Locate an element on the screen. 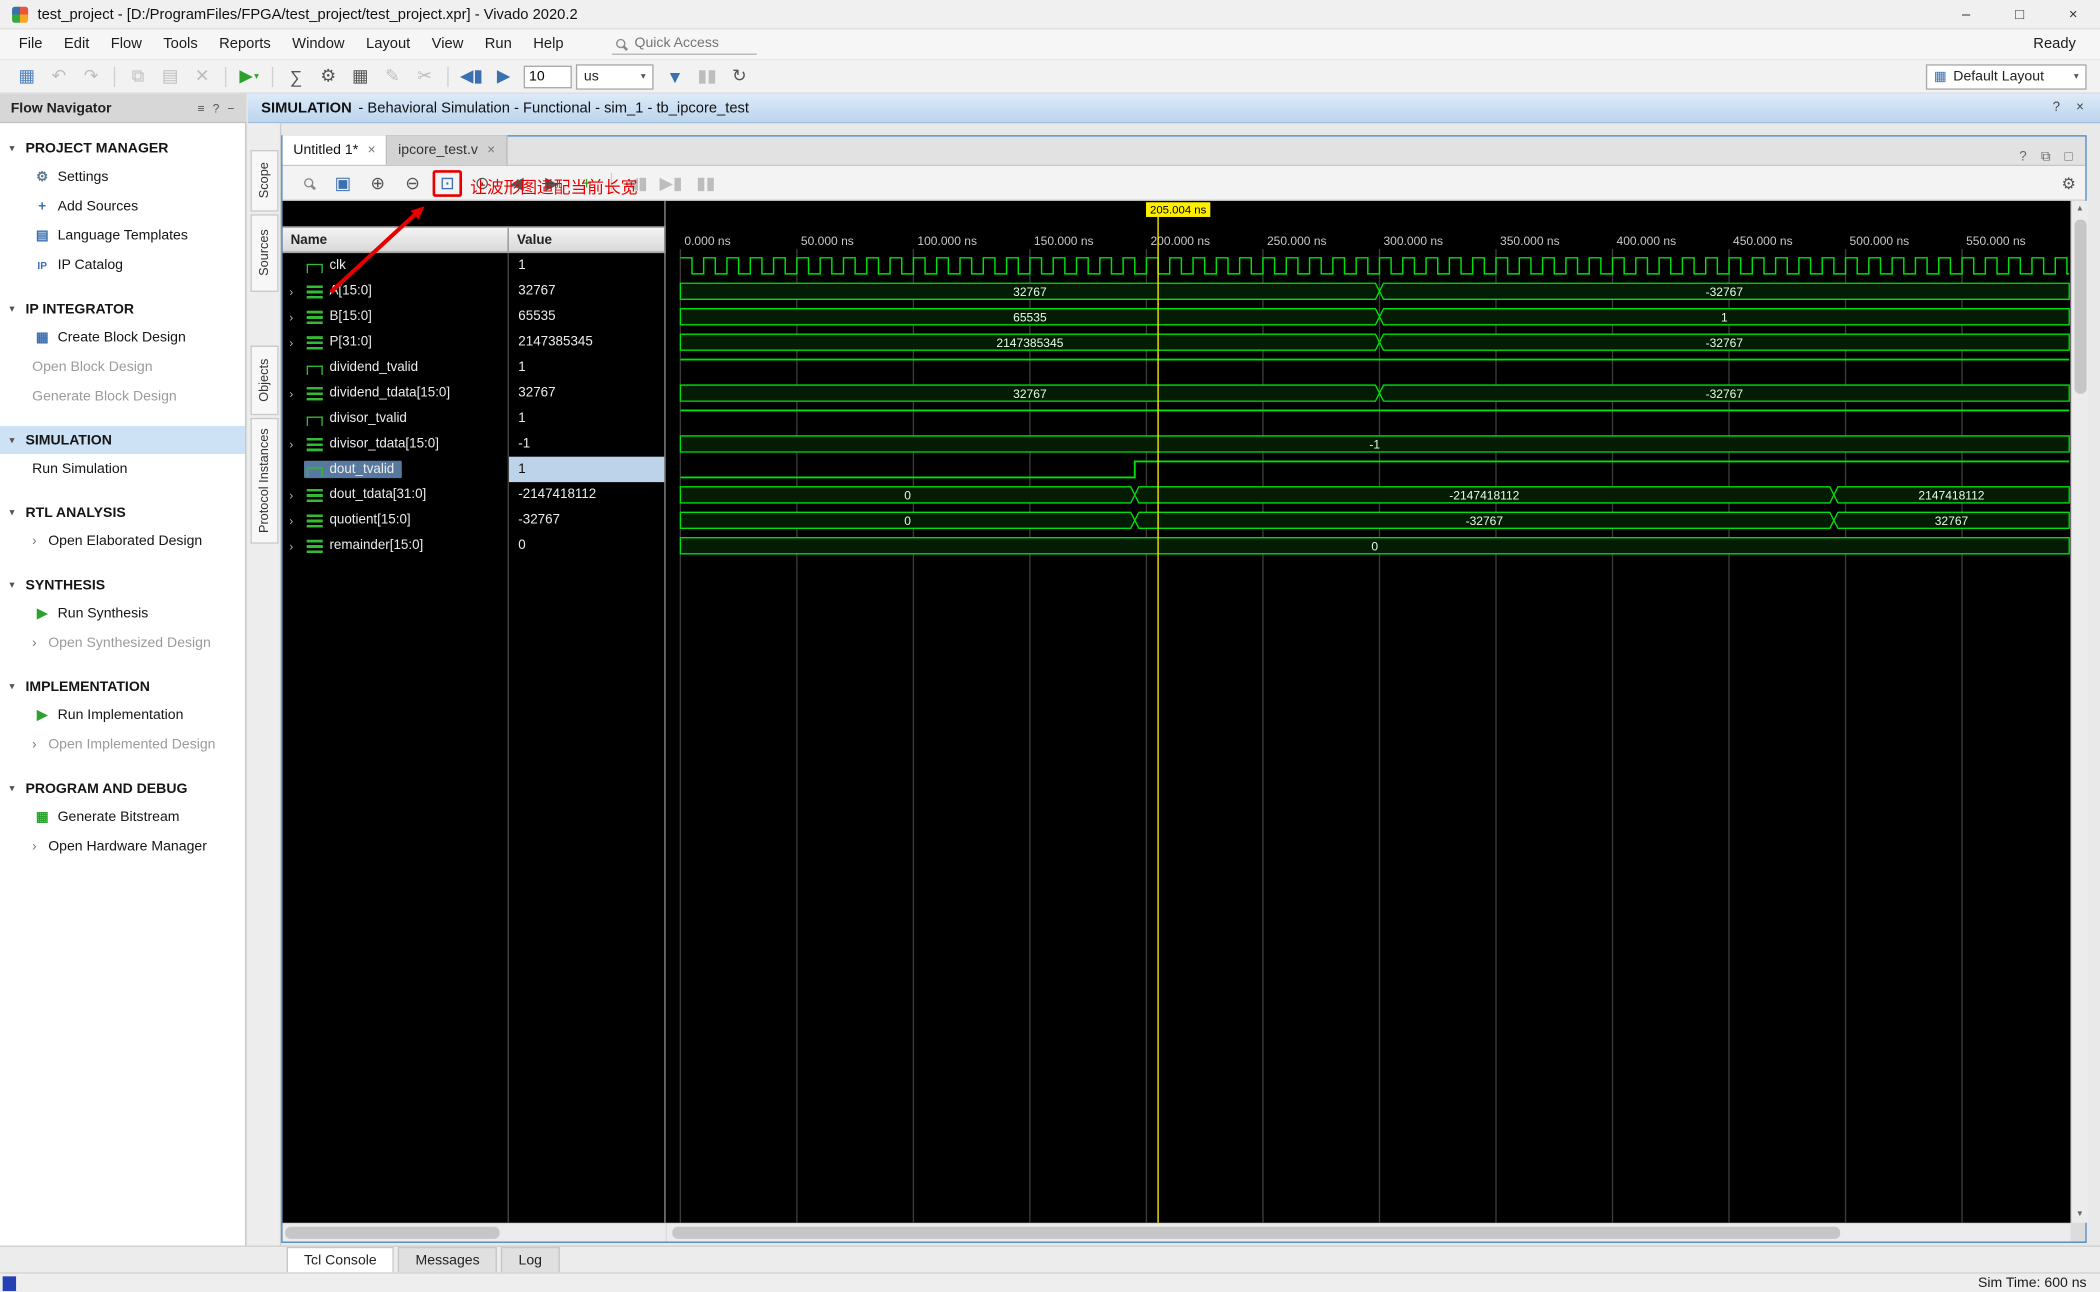  flow-item-language-templates: ▤ Language Templates is located at coordinates (122, 235).